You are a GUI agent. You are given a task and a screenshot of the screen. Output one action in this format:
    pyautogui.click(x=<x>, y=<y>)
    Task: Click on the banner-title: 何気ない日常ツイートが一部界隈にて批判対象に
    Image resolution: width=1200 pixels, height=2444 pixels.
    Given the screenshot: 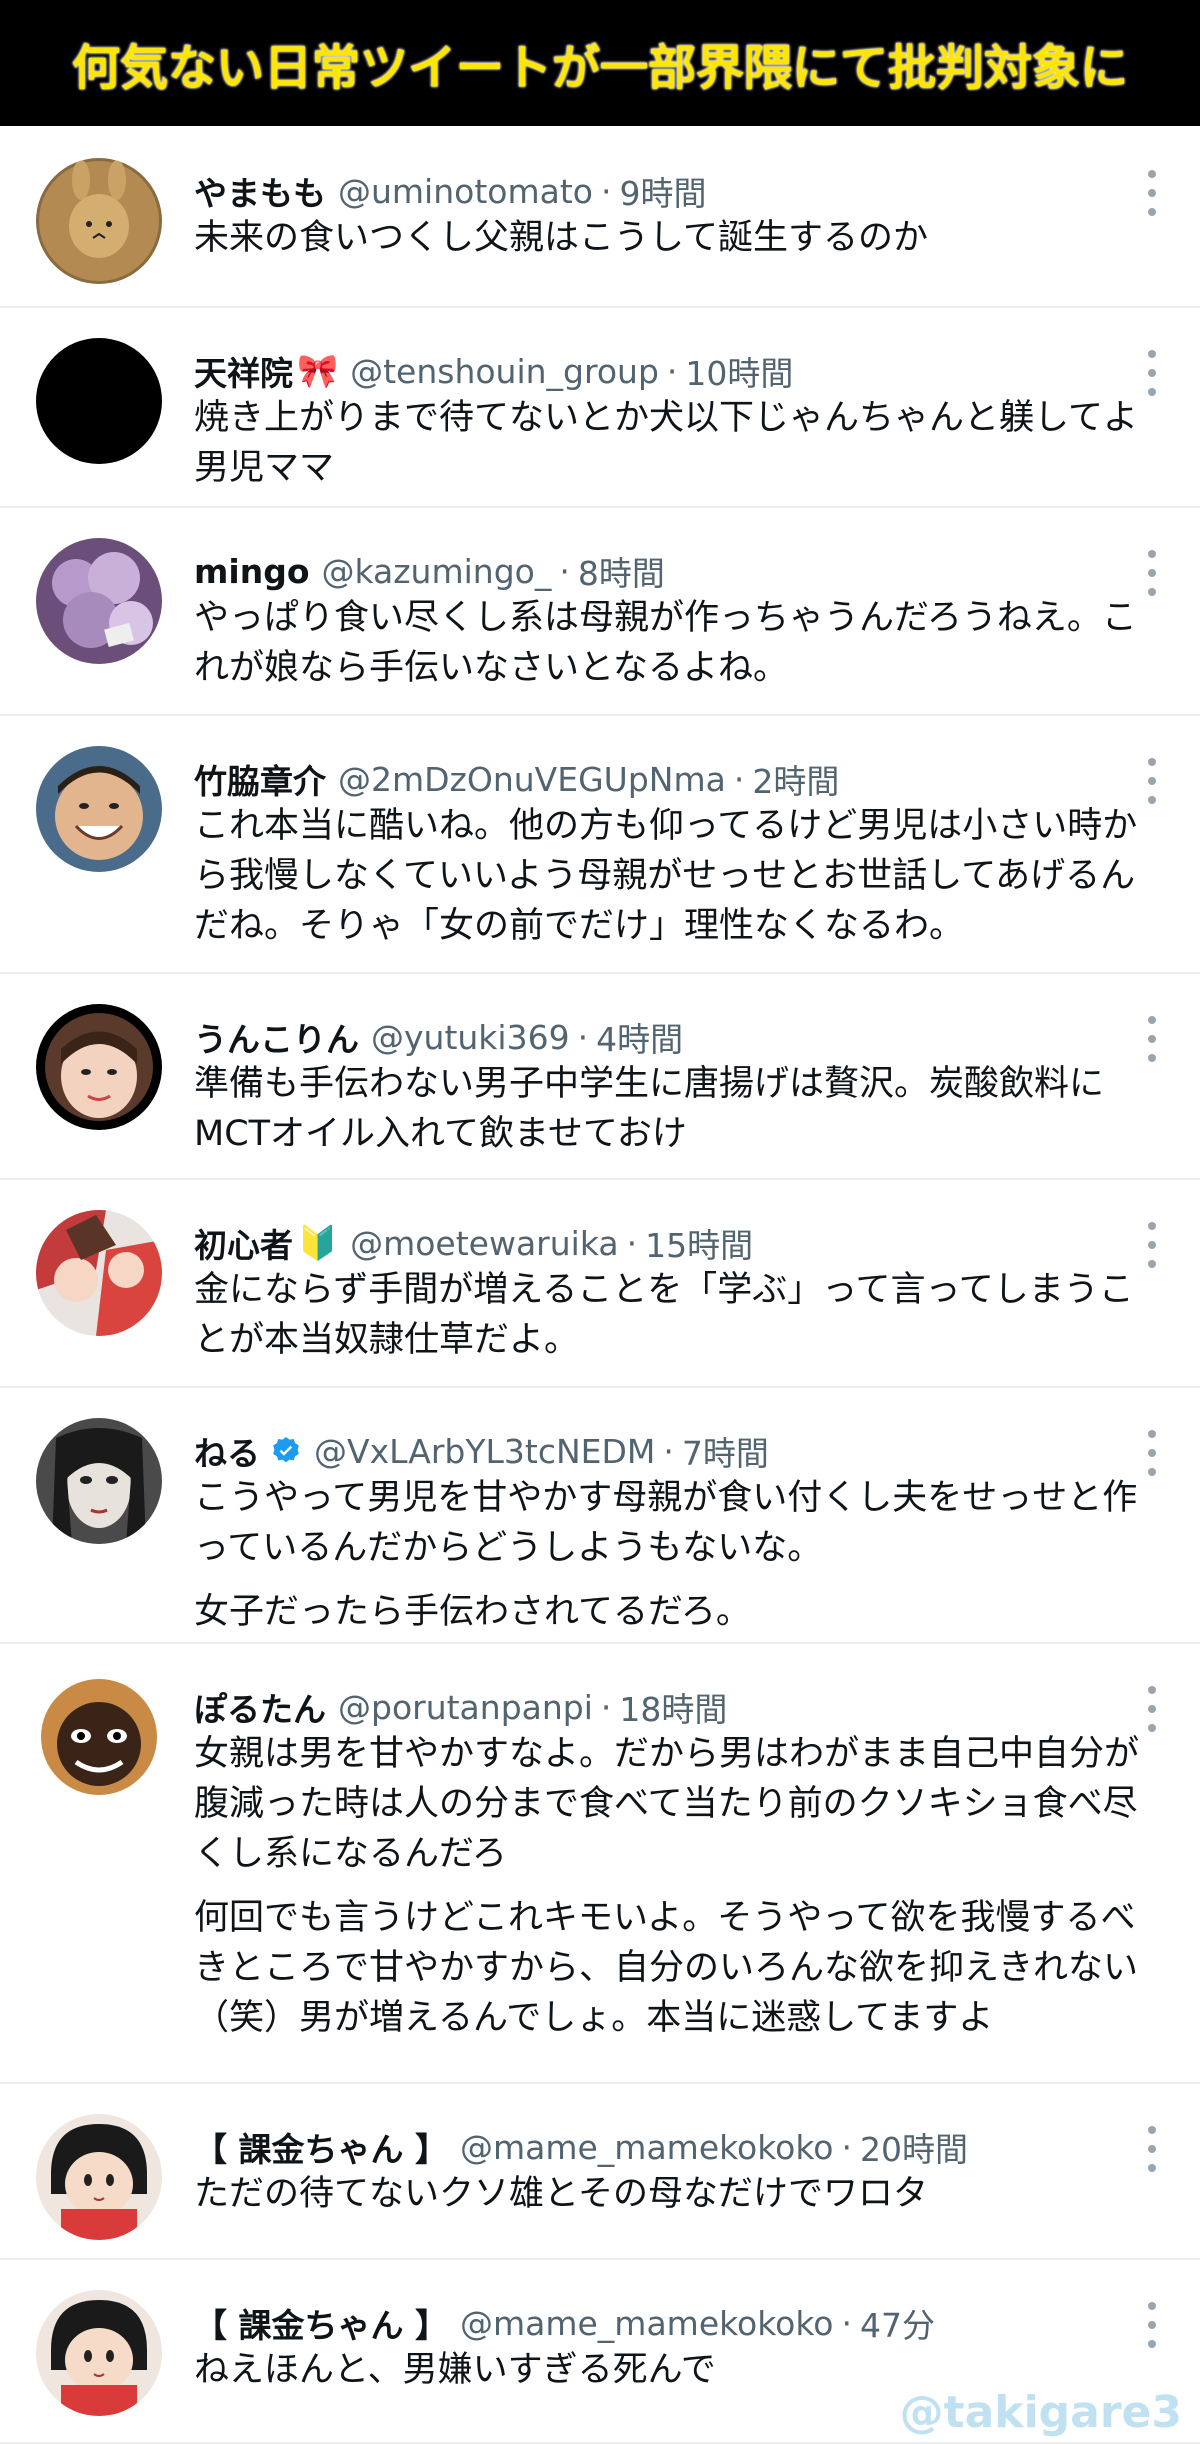 What is the action you would take?
    pyautogui.click(x=599, y=68)
    